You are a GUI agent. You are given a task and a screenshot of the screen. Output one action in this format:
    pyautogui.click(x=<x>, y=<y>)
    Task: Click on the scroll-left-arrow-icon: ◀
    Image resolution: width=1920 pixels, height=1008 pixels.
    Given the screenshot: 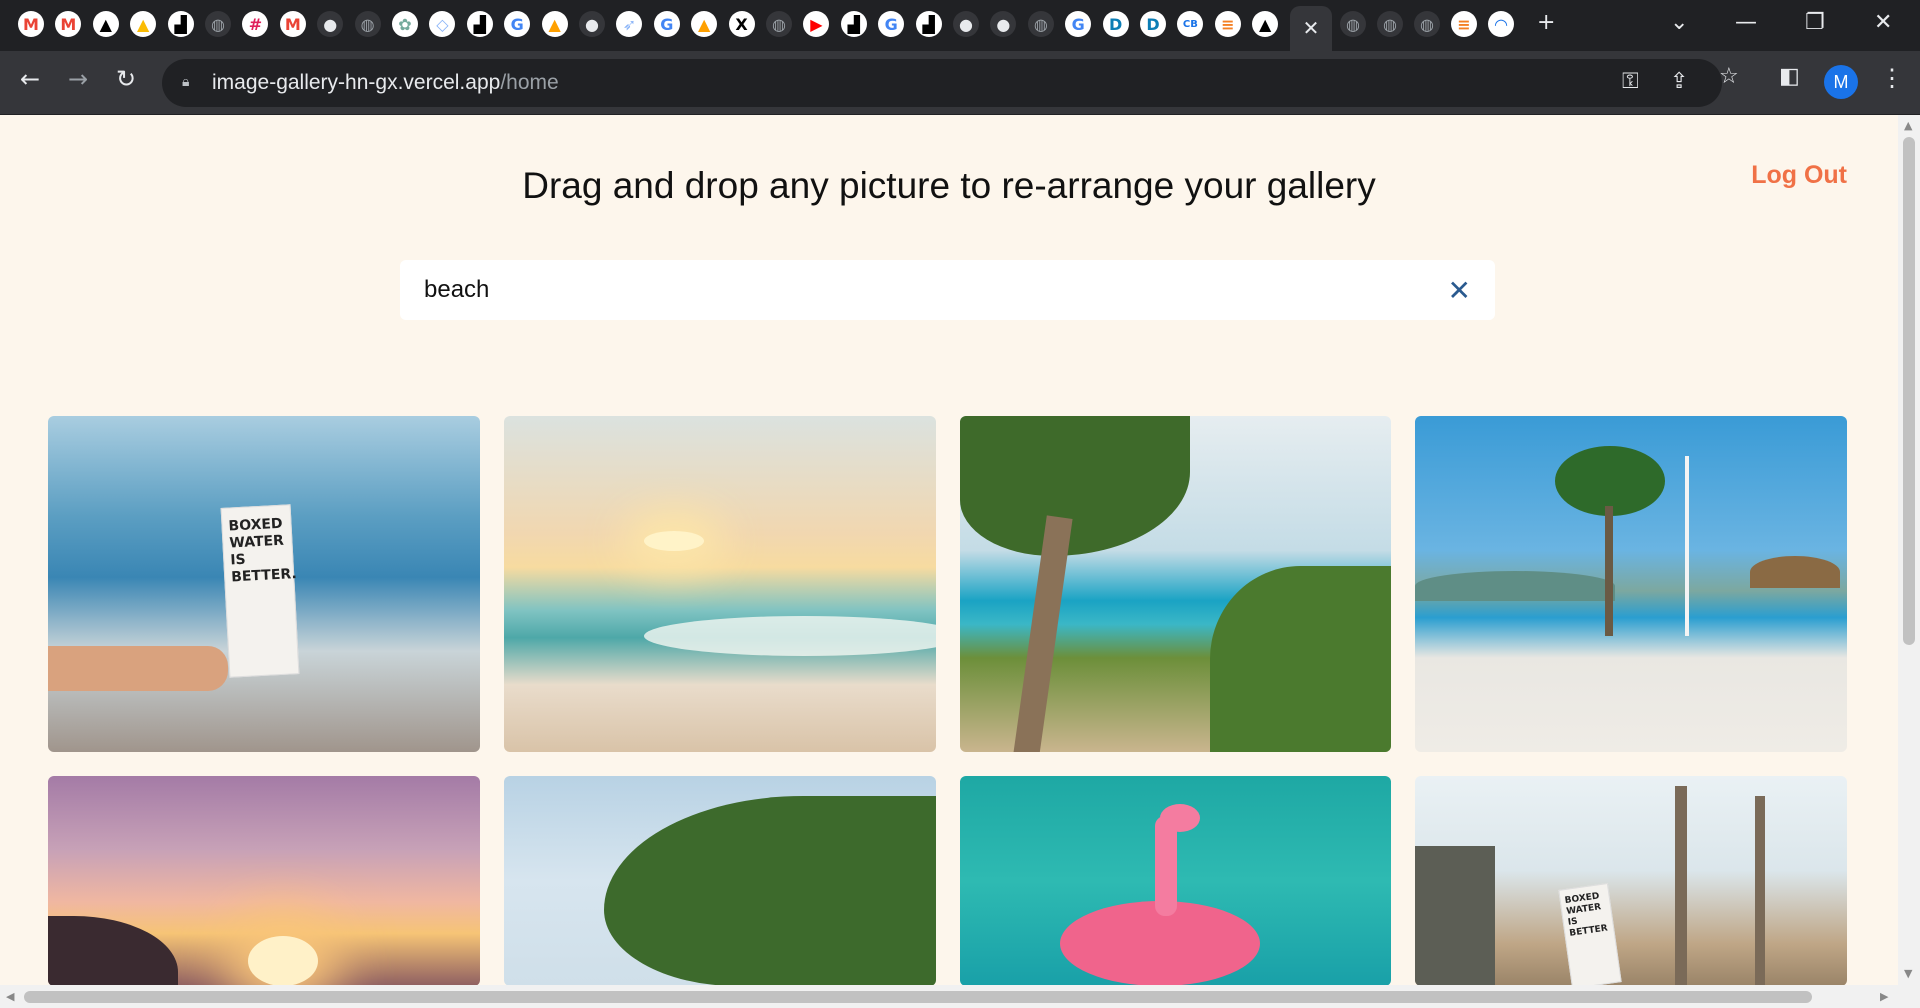 What is the action you would take?
    pyautogui.click(x=10, y=996)
    